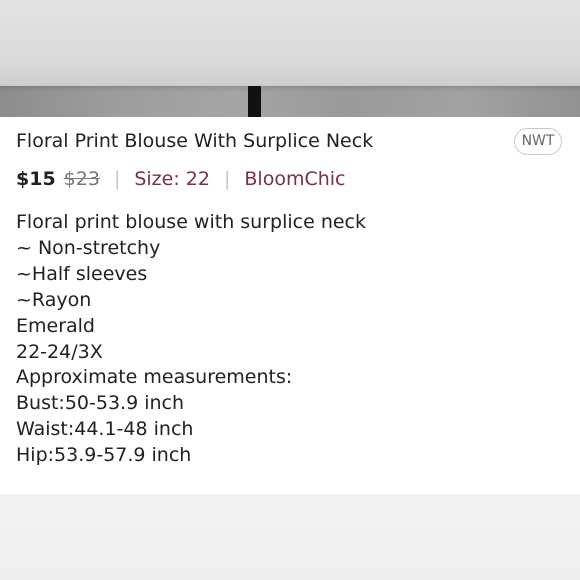  I want to click on price-size-brand-row: $15 $23 | Size: 22 | BloomChic, so click(180, 179).